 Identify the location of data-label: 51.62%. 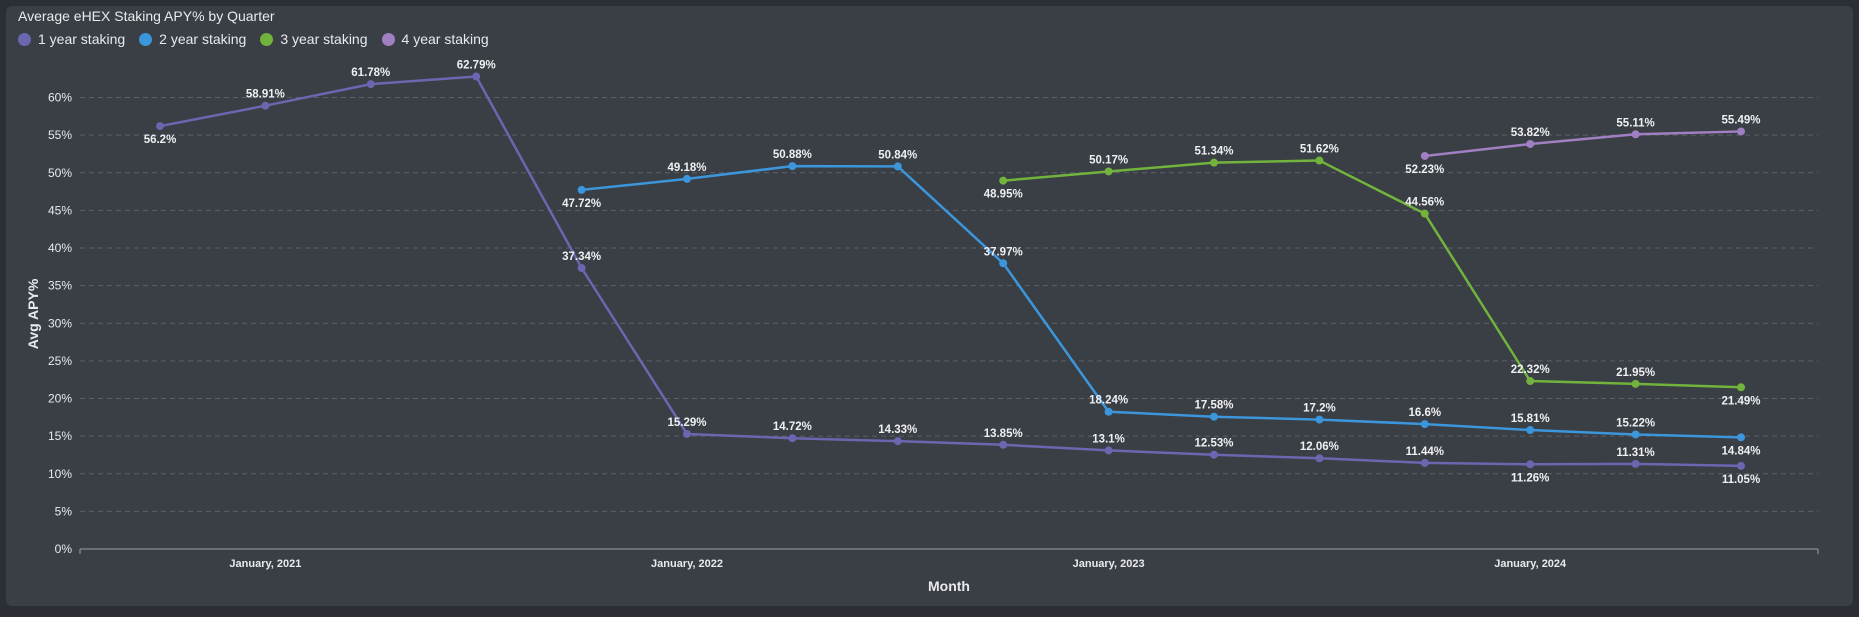
(1319, 150).